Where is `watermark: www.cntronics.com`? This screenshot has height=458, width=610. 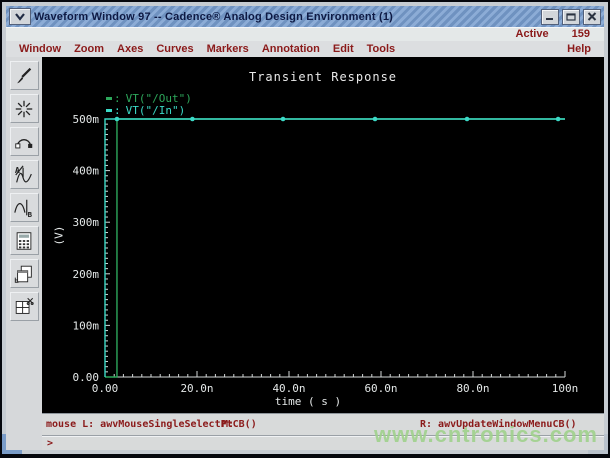 watermark: www.cntronics.com is located at coordinates (485, 434).